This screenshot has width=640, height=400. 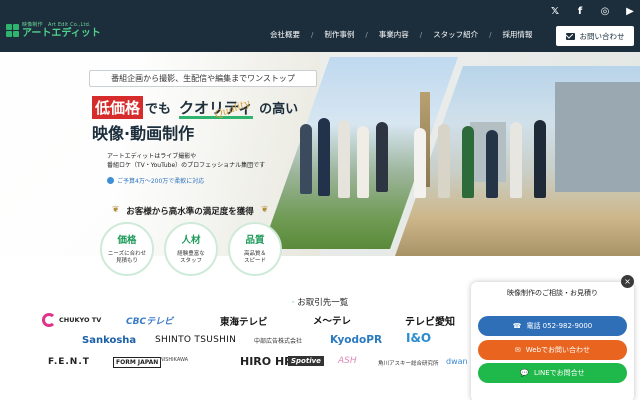 What do you see at coordinates (517, 350) in the screenshot?
I see `mail-icon: ✉` at bounding box center [517, 350].